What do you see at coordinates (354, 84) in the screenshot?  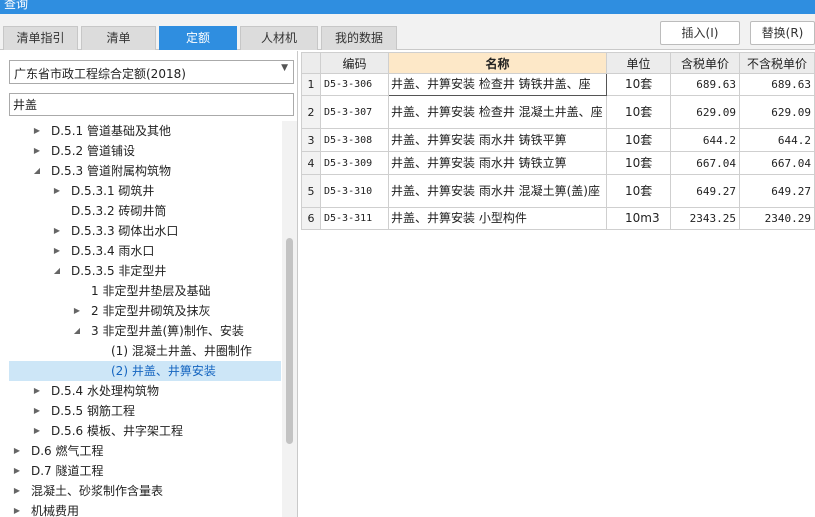 I see `cell-code: D5-3-306` at bounding box center [354, 84].